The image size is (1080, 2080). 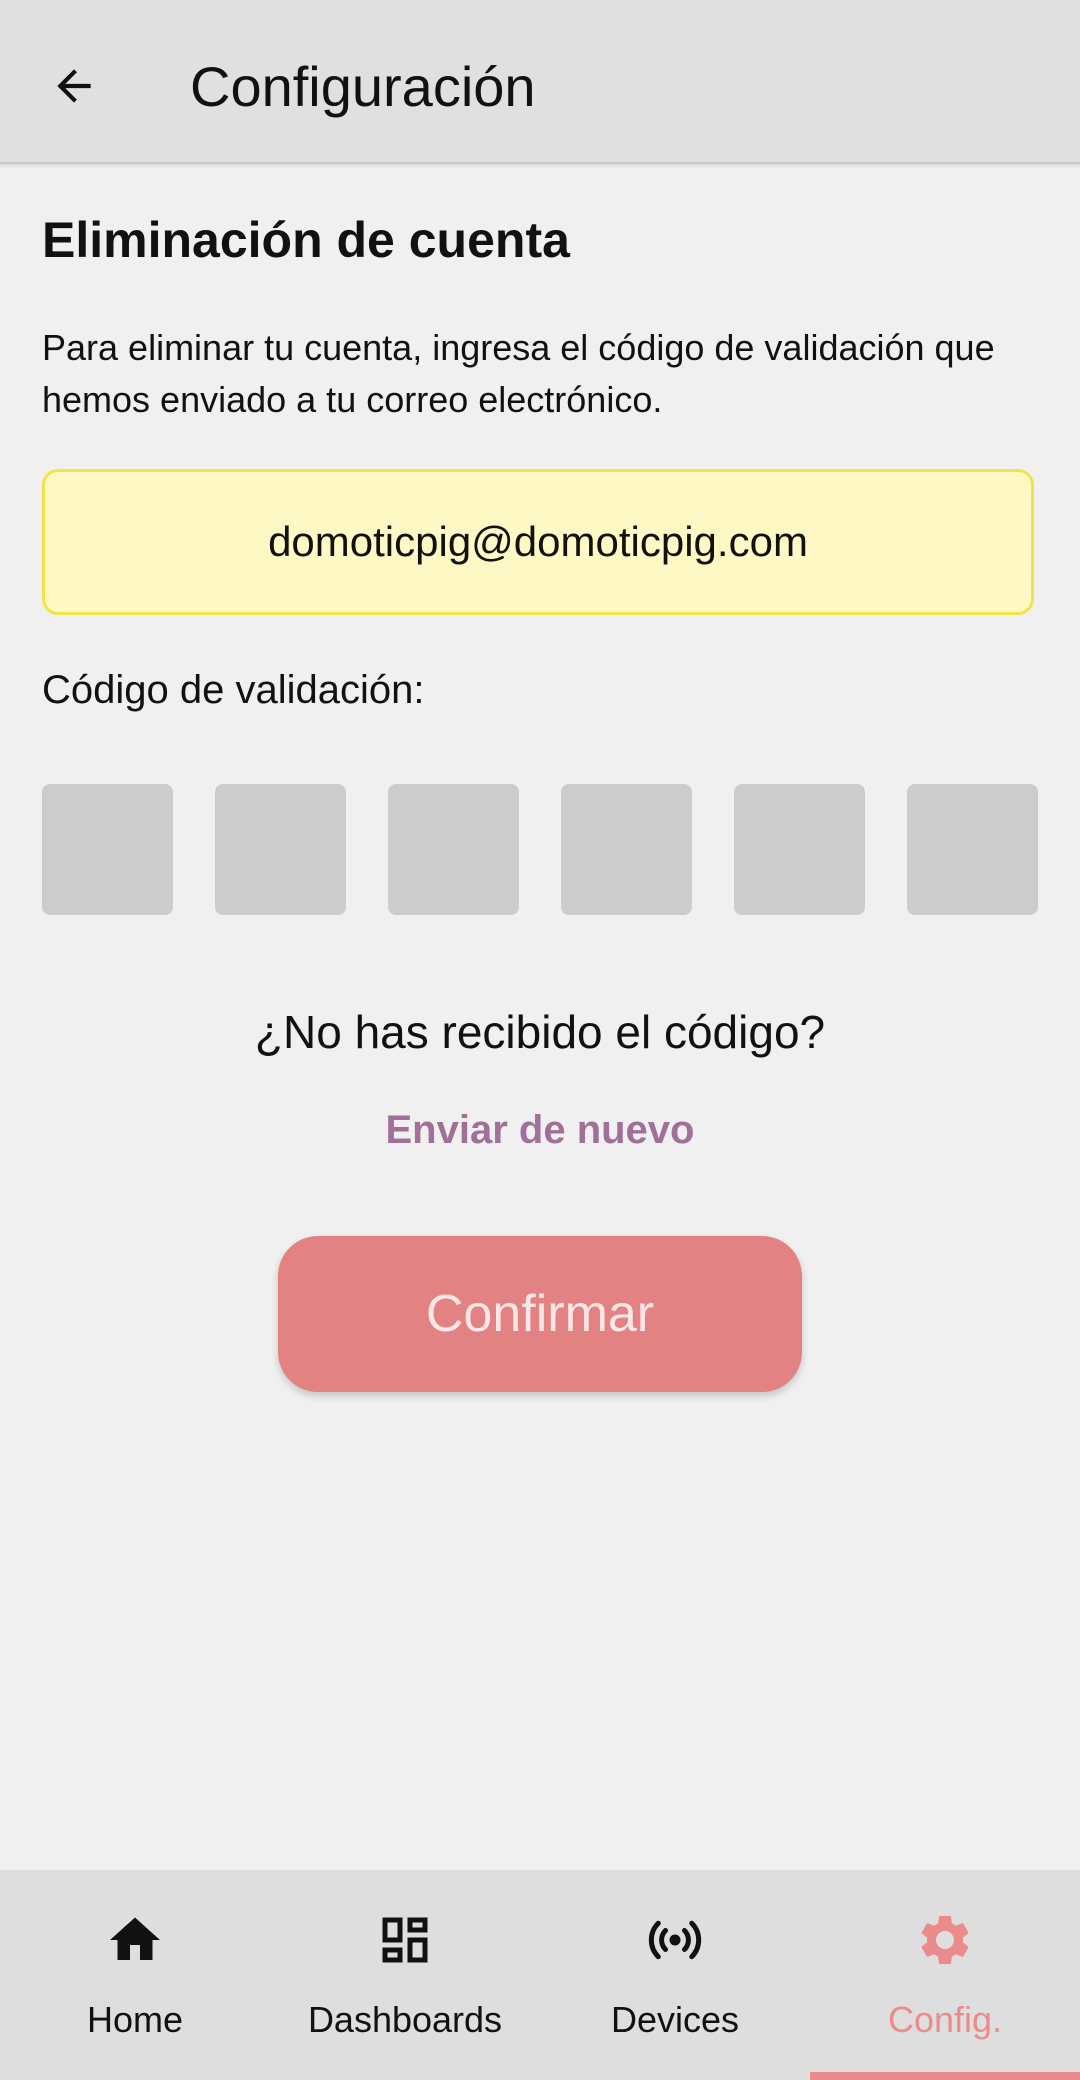 I want to click on code-label: Código de validación:, so click(x=233, y=690).